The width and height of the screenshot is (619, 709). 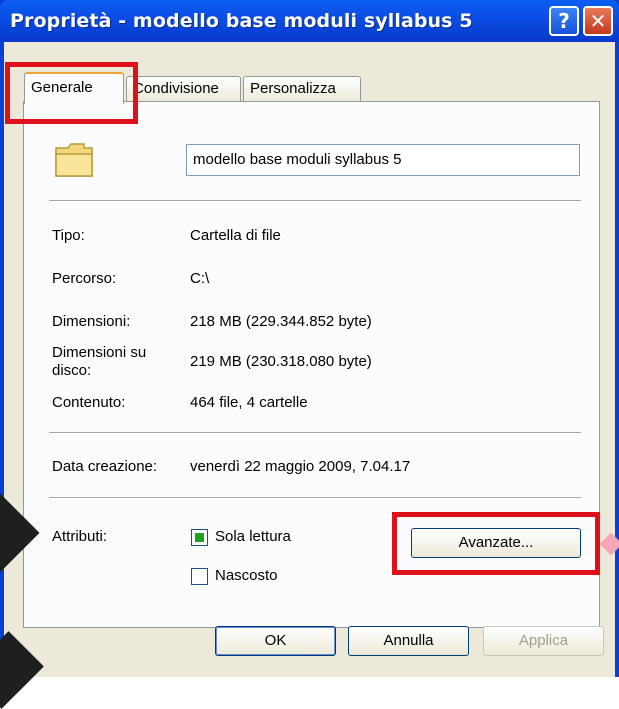 What do you see at coordinates (564, 21) in the screenshot?
I see `help-button: ?` at bounding box center [564, 21].